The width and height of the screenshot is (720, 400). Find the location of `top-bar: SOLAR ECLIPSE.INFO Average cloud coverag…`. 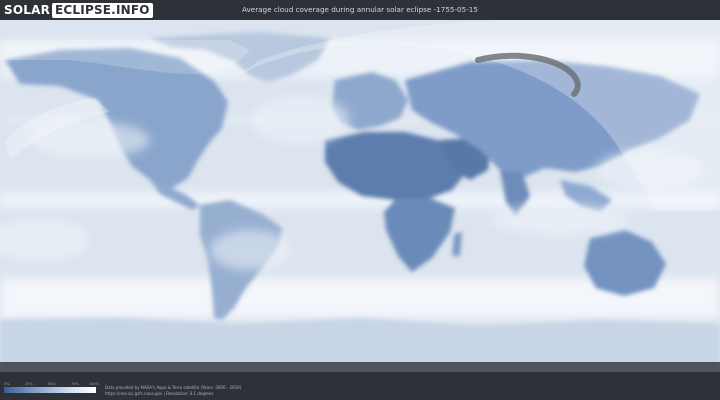

top-bar: SOLAR ECLIPSE.INFO Average cloud coverag… is located at coordinates (360, 10).